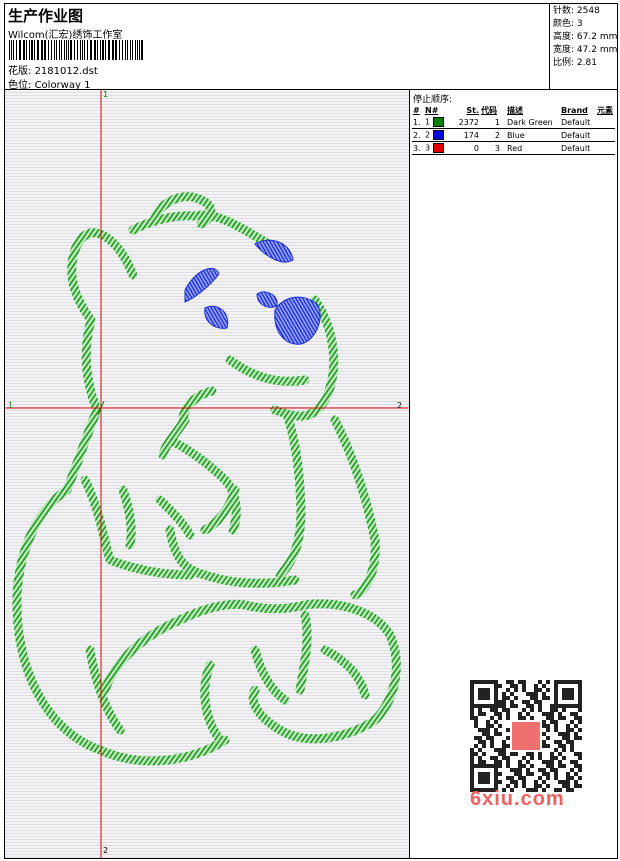 This screenshot has height=861, width=620. What do you see at coordinates (106, 850) in the screenshot?
I see `axis-label-bottom: 2` at bounding box center [106, 850].